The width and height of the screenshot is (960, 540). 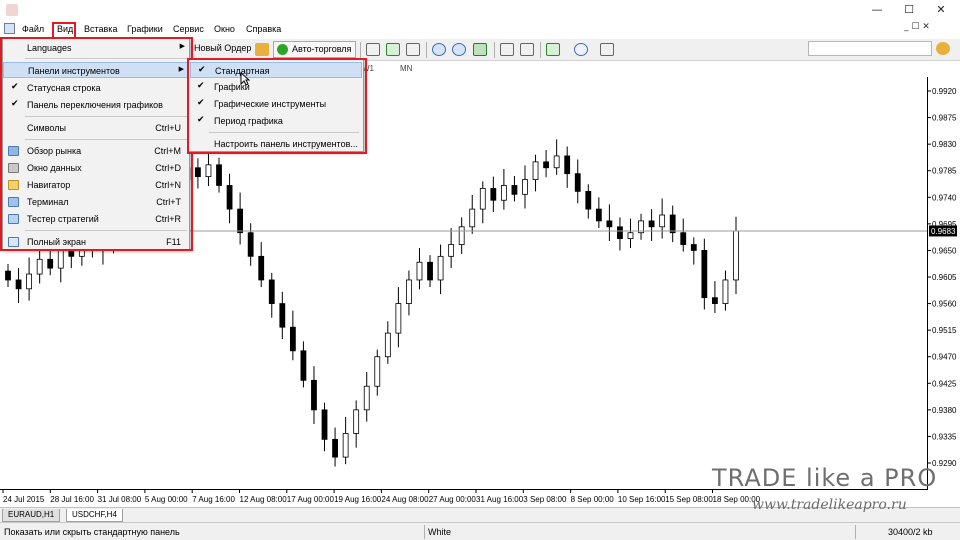 What do you see at coordinates (545, 499) in the screenshot?
I see `time-tick-label: 3 Sep 08:00` at bounding box center [545, 499].